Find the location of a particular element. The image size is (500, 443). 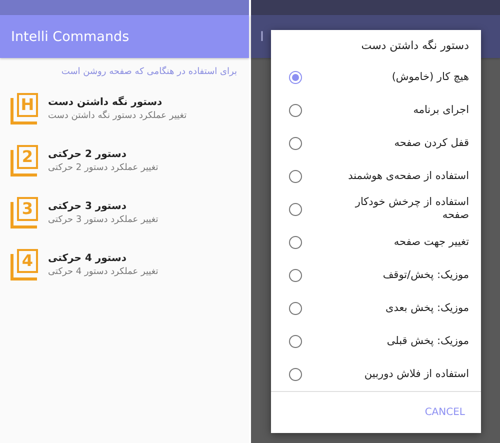

command-subtitle: تغییر عملکرد دستور 3 حرکتی is located at coordinates (103, 220).